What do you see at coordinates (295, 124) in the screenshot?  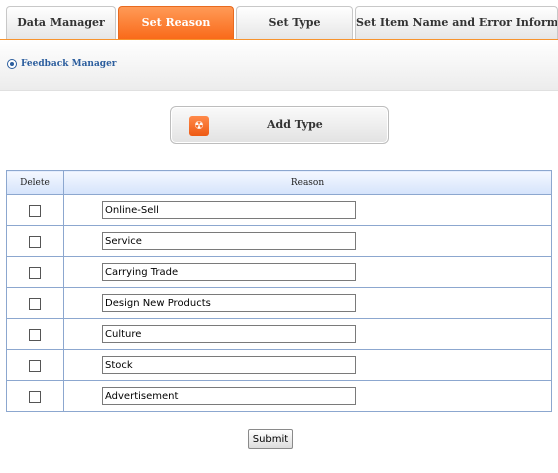 I see `add-type-label: Add Type` at bounding box center [295, 124].